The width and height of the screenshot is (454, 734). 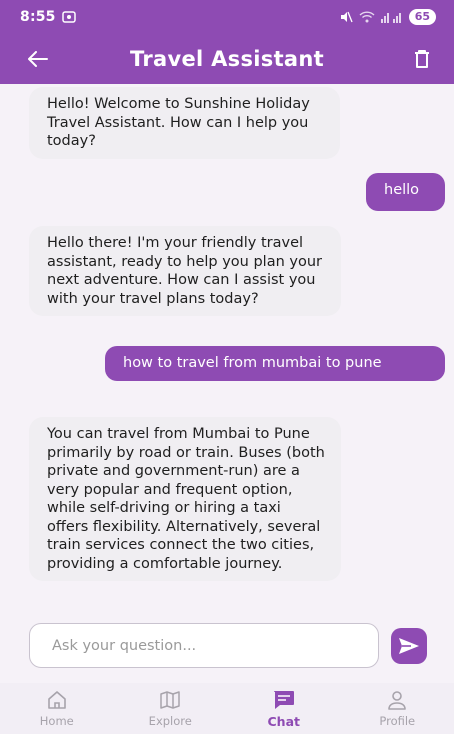 I want to click on nav-label: Home, so click(x=56, y=721).